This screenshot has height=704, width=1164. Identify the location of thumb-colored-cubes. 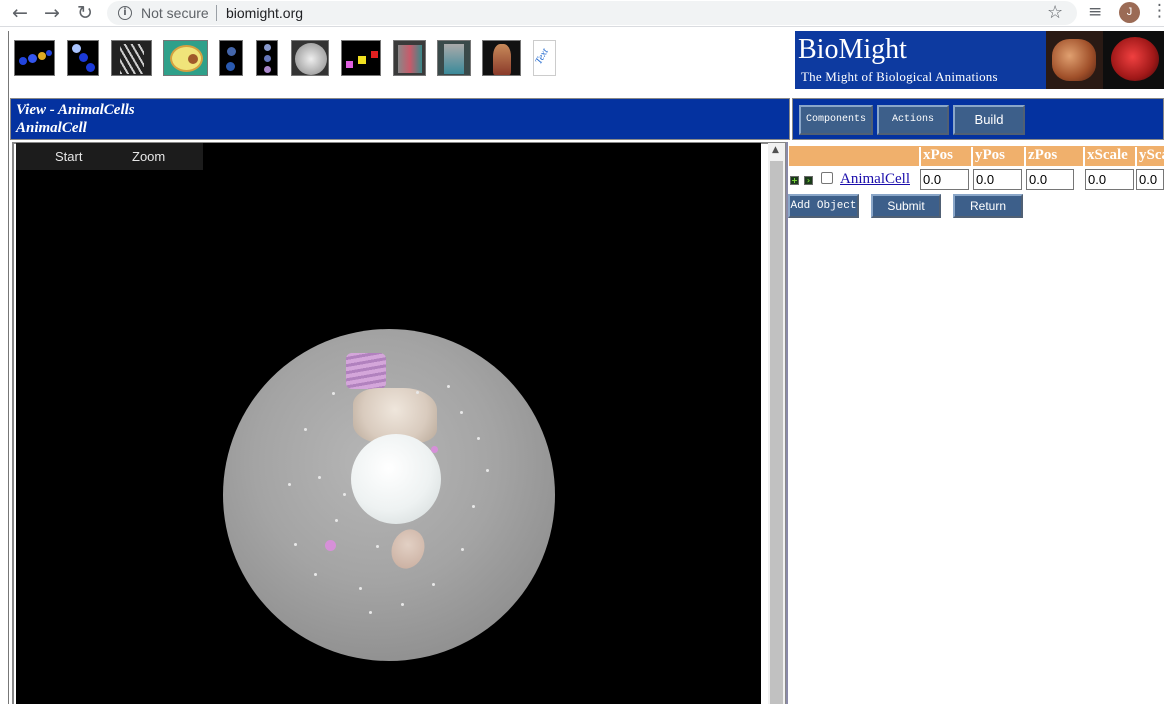
(361, 58).